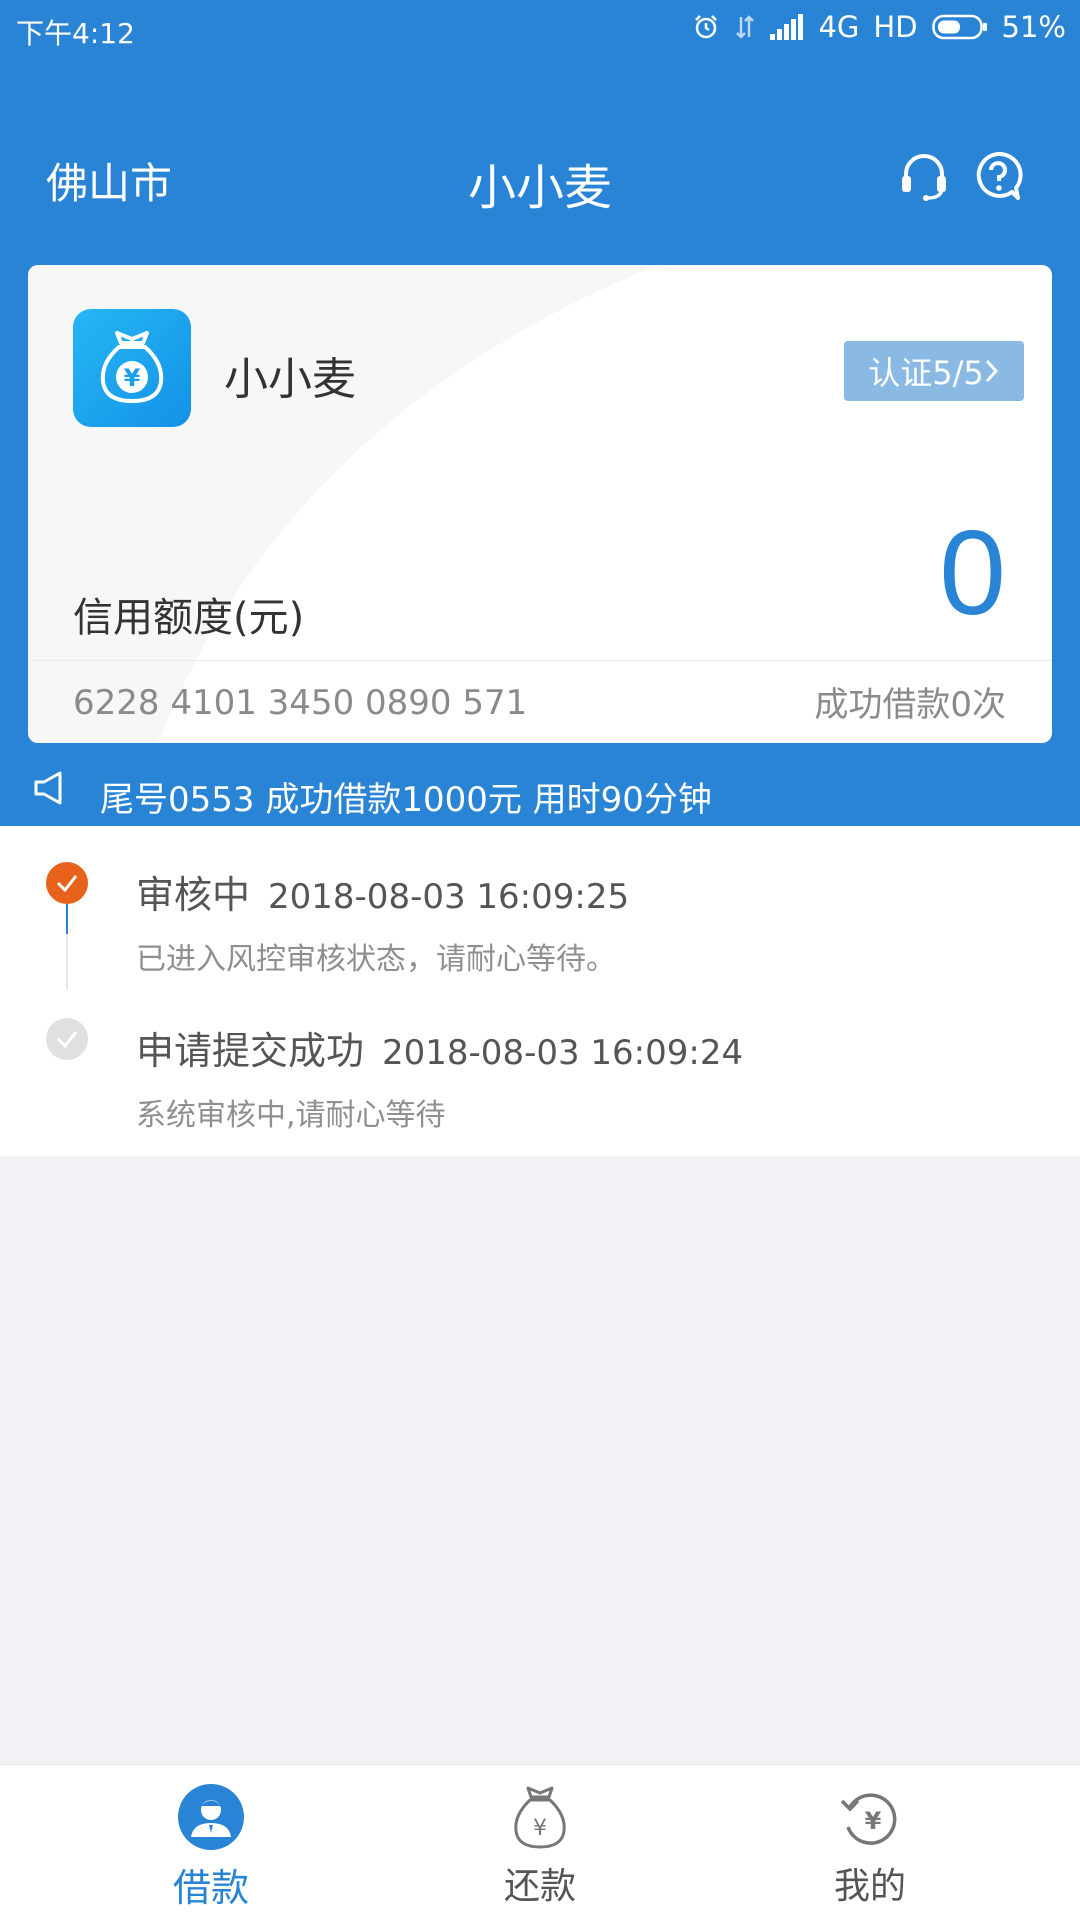 This screenshot has height=1921, width=1080. What do you see at coordinates (50, 790) in the screenshot?
I see `speaker-icon` at bounding box center [50, 790].